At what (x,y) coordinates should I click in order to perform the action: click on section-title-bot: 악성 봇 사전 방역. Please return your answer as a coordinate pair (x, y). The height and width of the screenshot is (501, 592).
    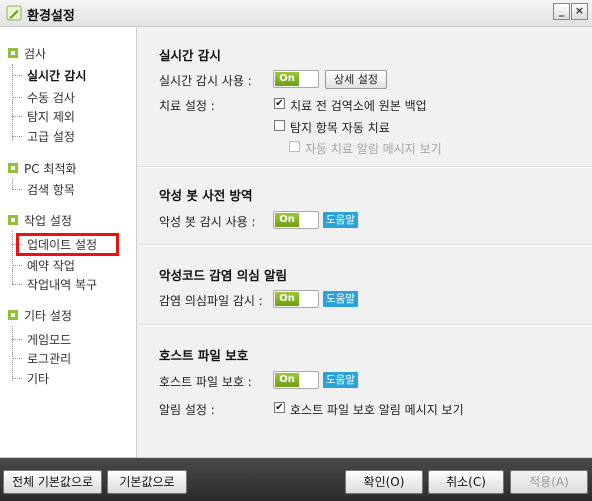
    Looking at the image, I should click on (206, 195).